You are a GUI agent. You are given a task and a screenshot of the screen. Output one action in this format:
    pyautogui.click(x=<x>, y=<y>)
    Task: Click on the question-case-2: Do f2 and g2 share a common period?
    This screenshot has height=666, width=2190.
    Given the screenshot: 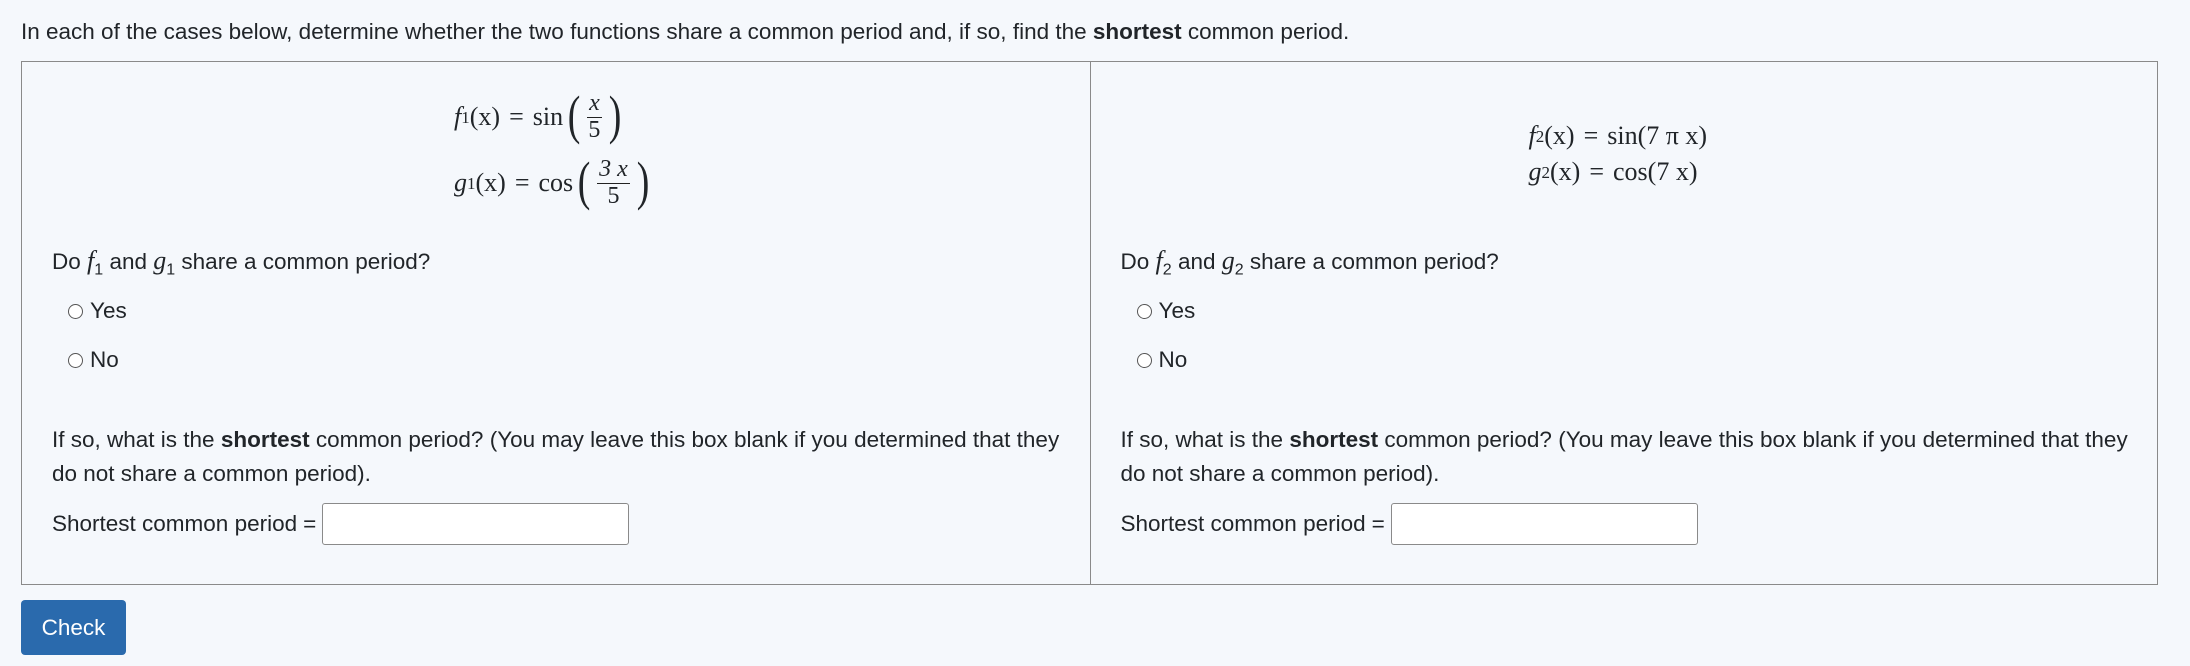 What is the action you would take?
    pyautogui.click(x=1309, y=262)
    